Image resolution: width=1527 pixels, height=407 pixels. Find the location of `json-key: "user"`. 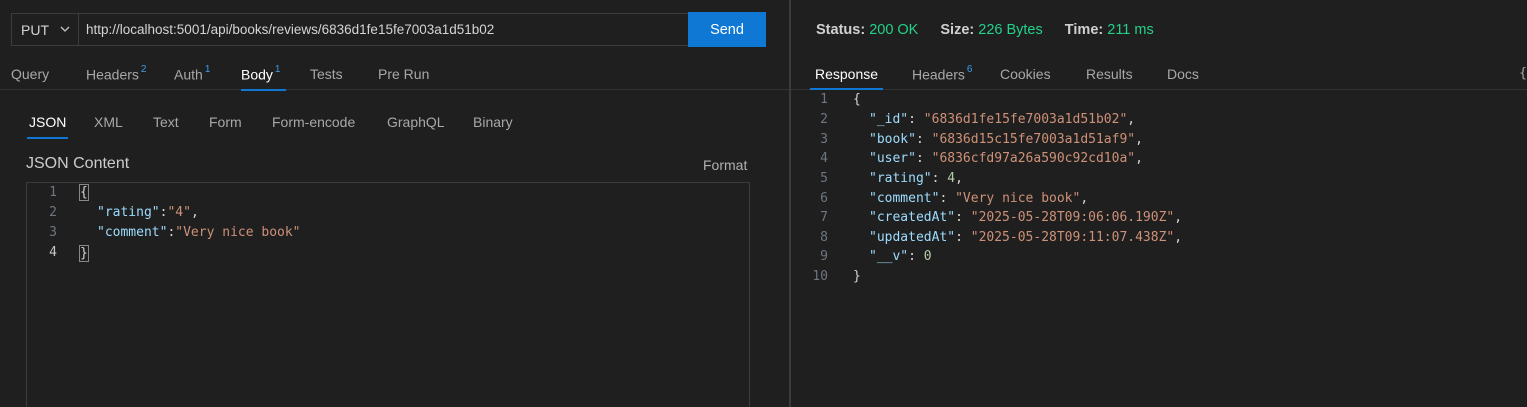

json-key: "user" is located at coordinates (892, 158).